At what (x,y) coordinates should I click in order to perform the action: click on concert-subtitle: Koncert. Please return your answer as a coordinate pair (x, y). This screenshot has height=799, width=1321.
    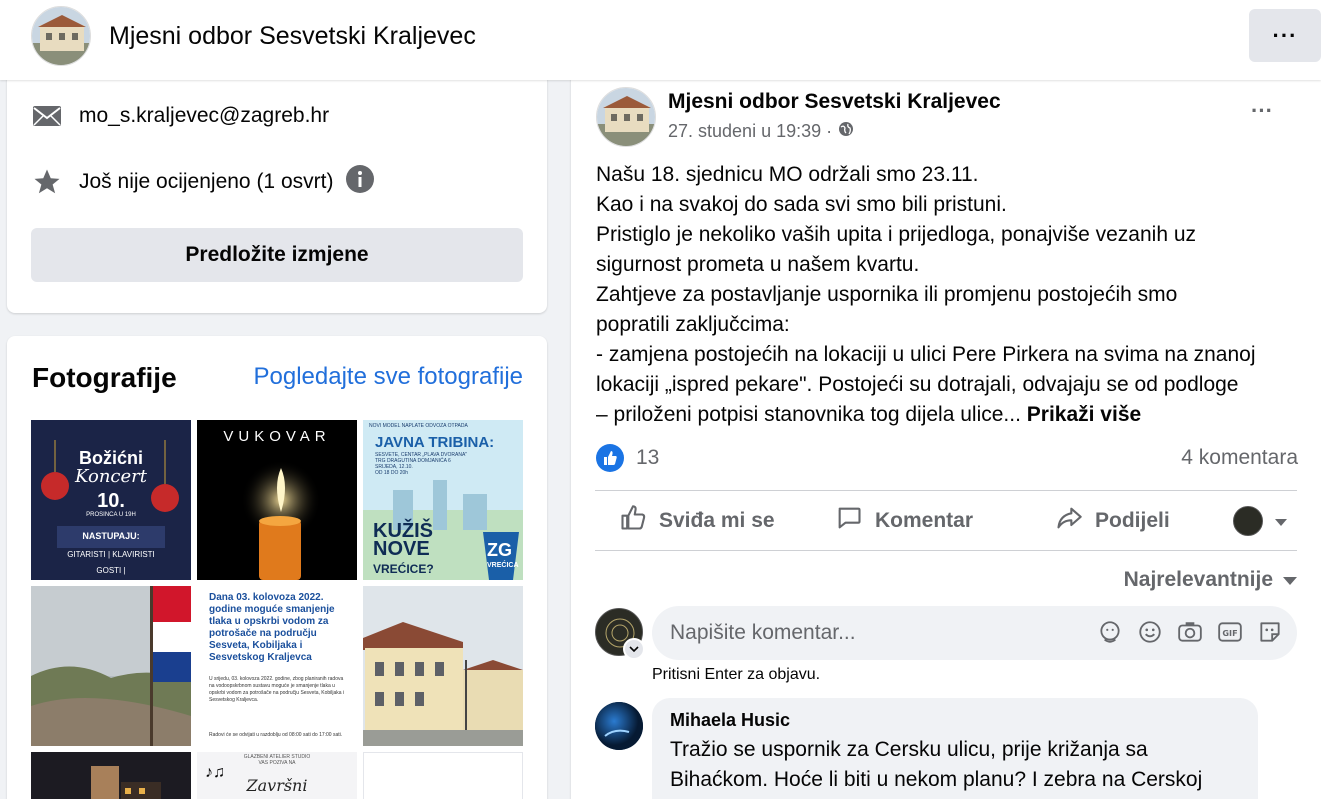
    Looking at the image, I should click on (111, 476).